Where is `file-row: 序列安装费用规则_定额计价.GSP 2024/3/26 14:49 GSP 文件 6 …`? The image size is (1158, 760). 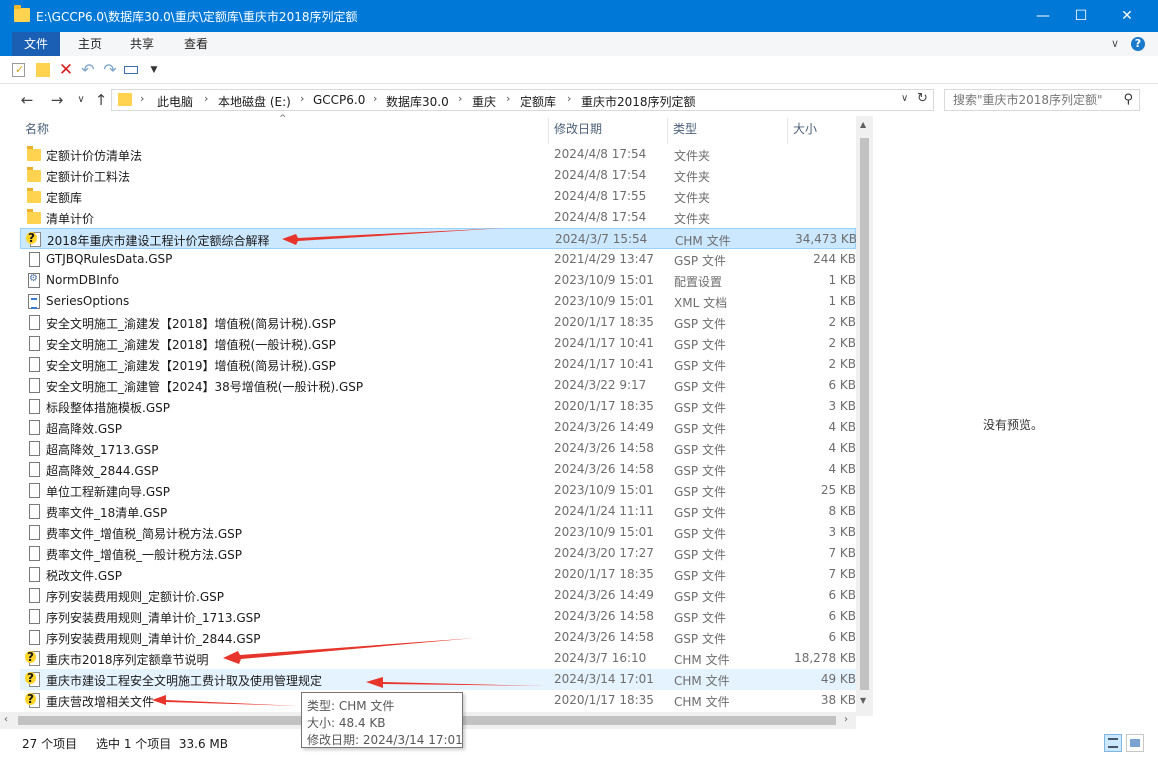 file-row: 序列安装费用规则_定额计价.GSP 2024/3/26 14:49 GSP 文件 6 … is located at coordinates (438, 595).